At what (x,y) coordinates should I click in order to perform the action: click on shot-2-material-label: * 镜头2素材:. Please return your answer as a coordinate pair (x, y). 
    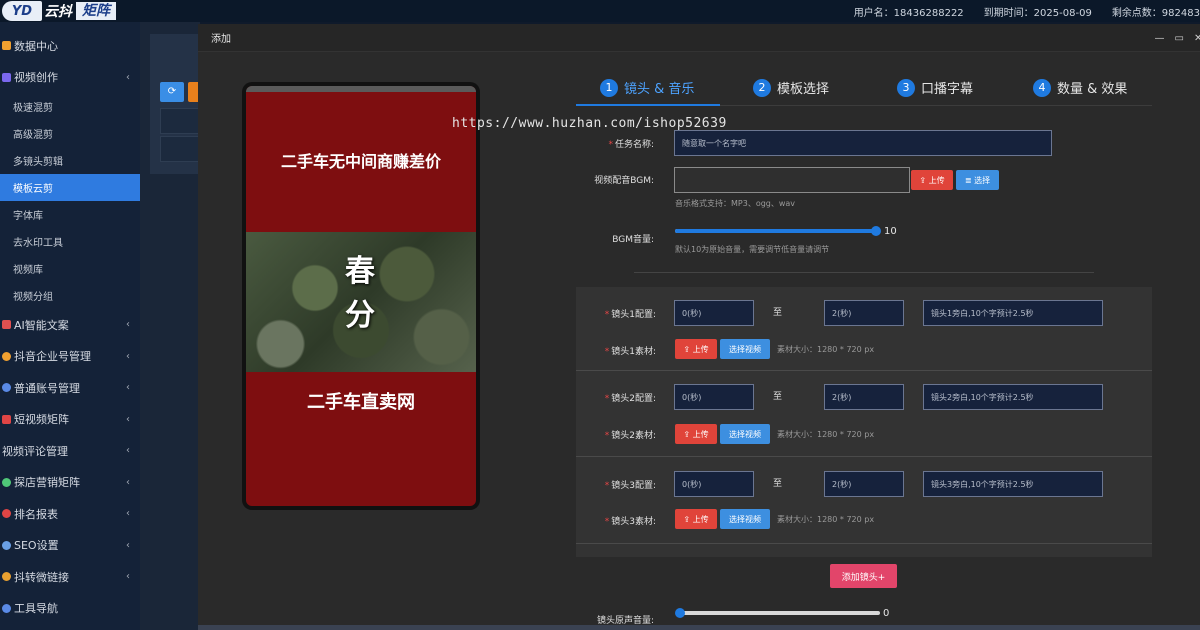
    Looking at the image, I should click on (630, 436).